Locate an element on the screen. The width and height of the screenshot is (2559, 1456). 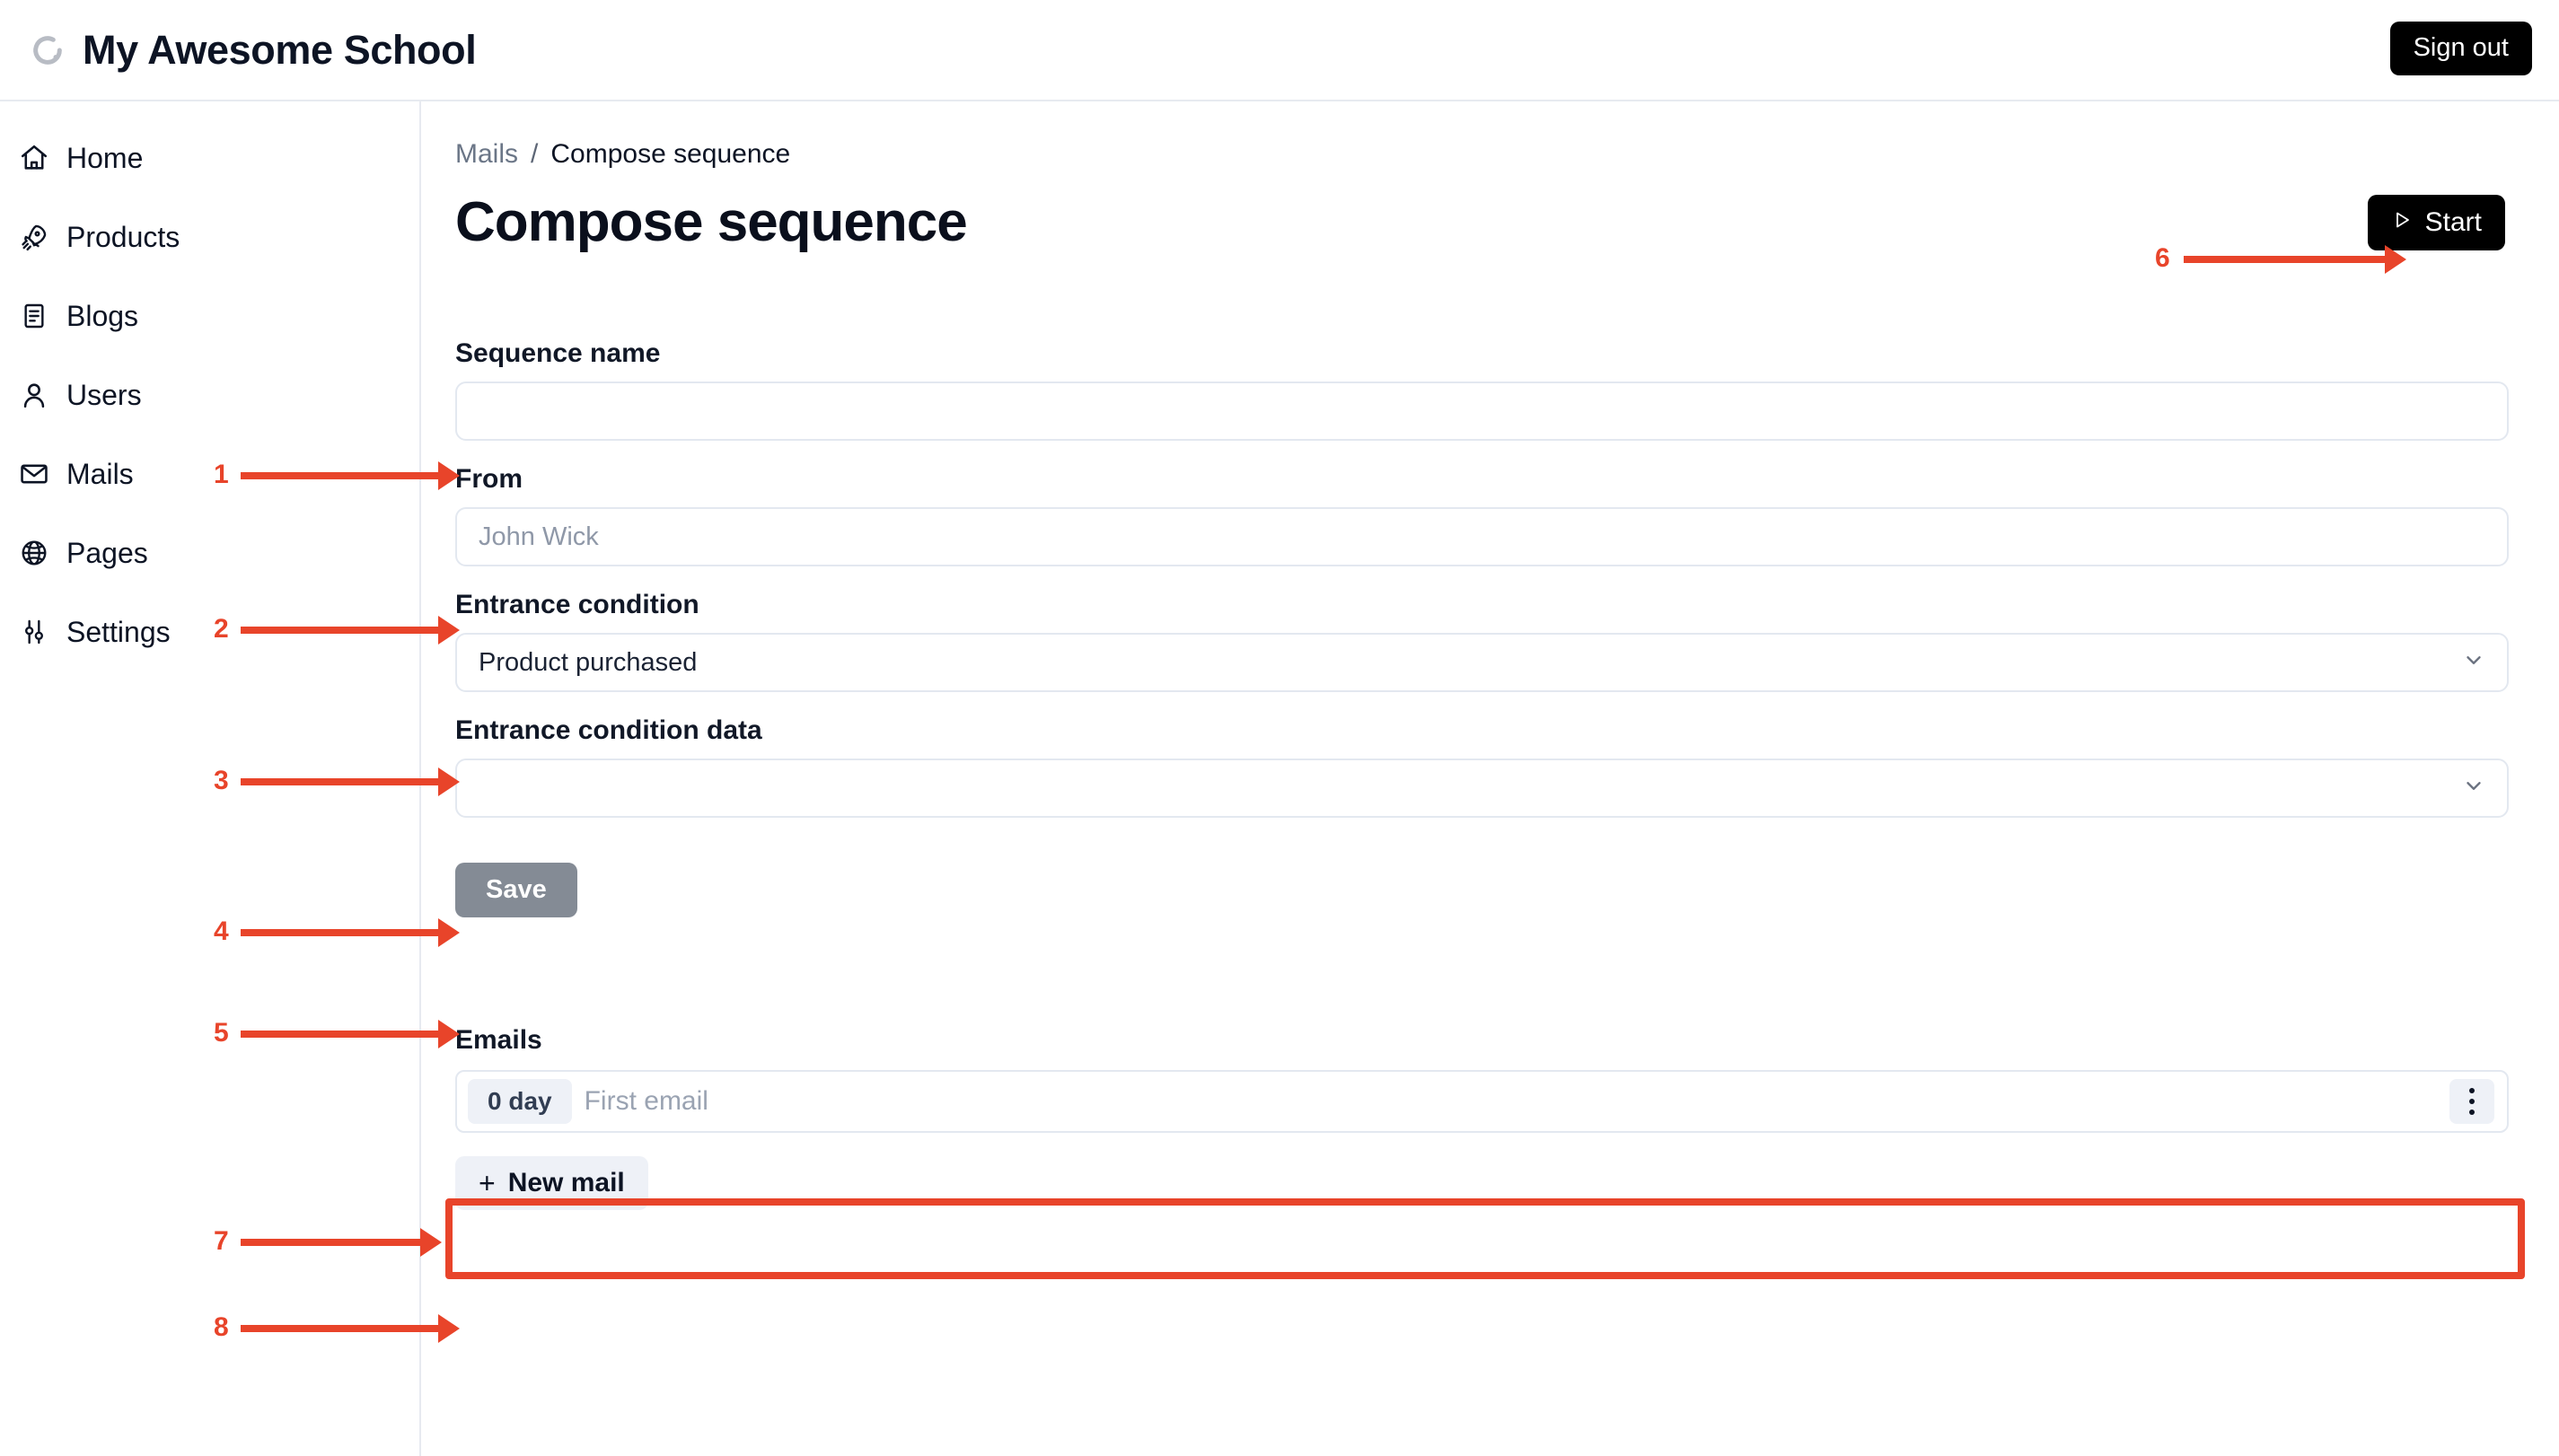
field-entrance-condition: Entrance condition Product purchased is located at coordinates (1482, 642).